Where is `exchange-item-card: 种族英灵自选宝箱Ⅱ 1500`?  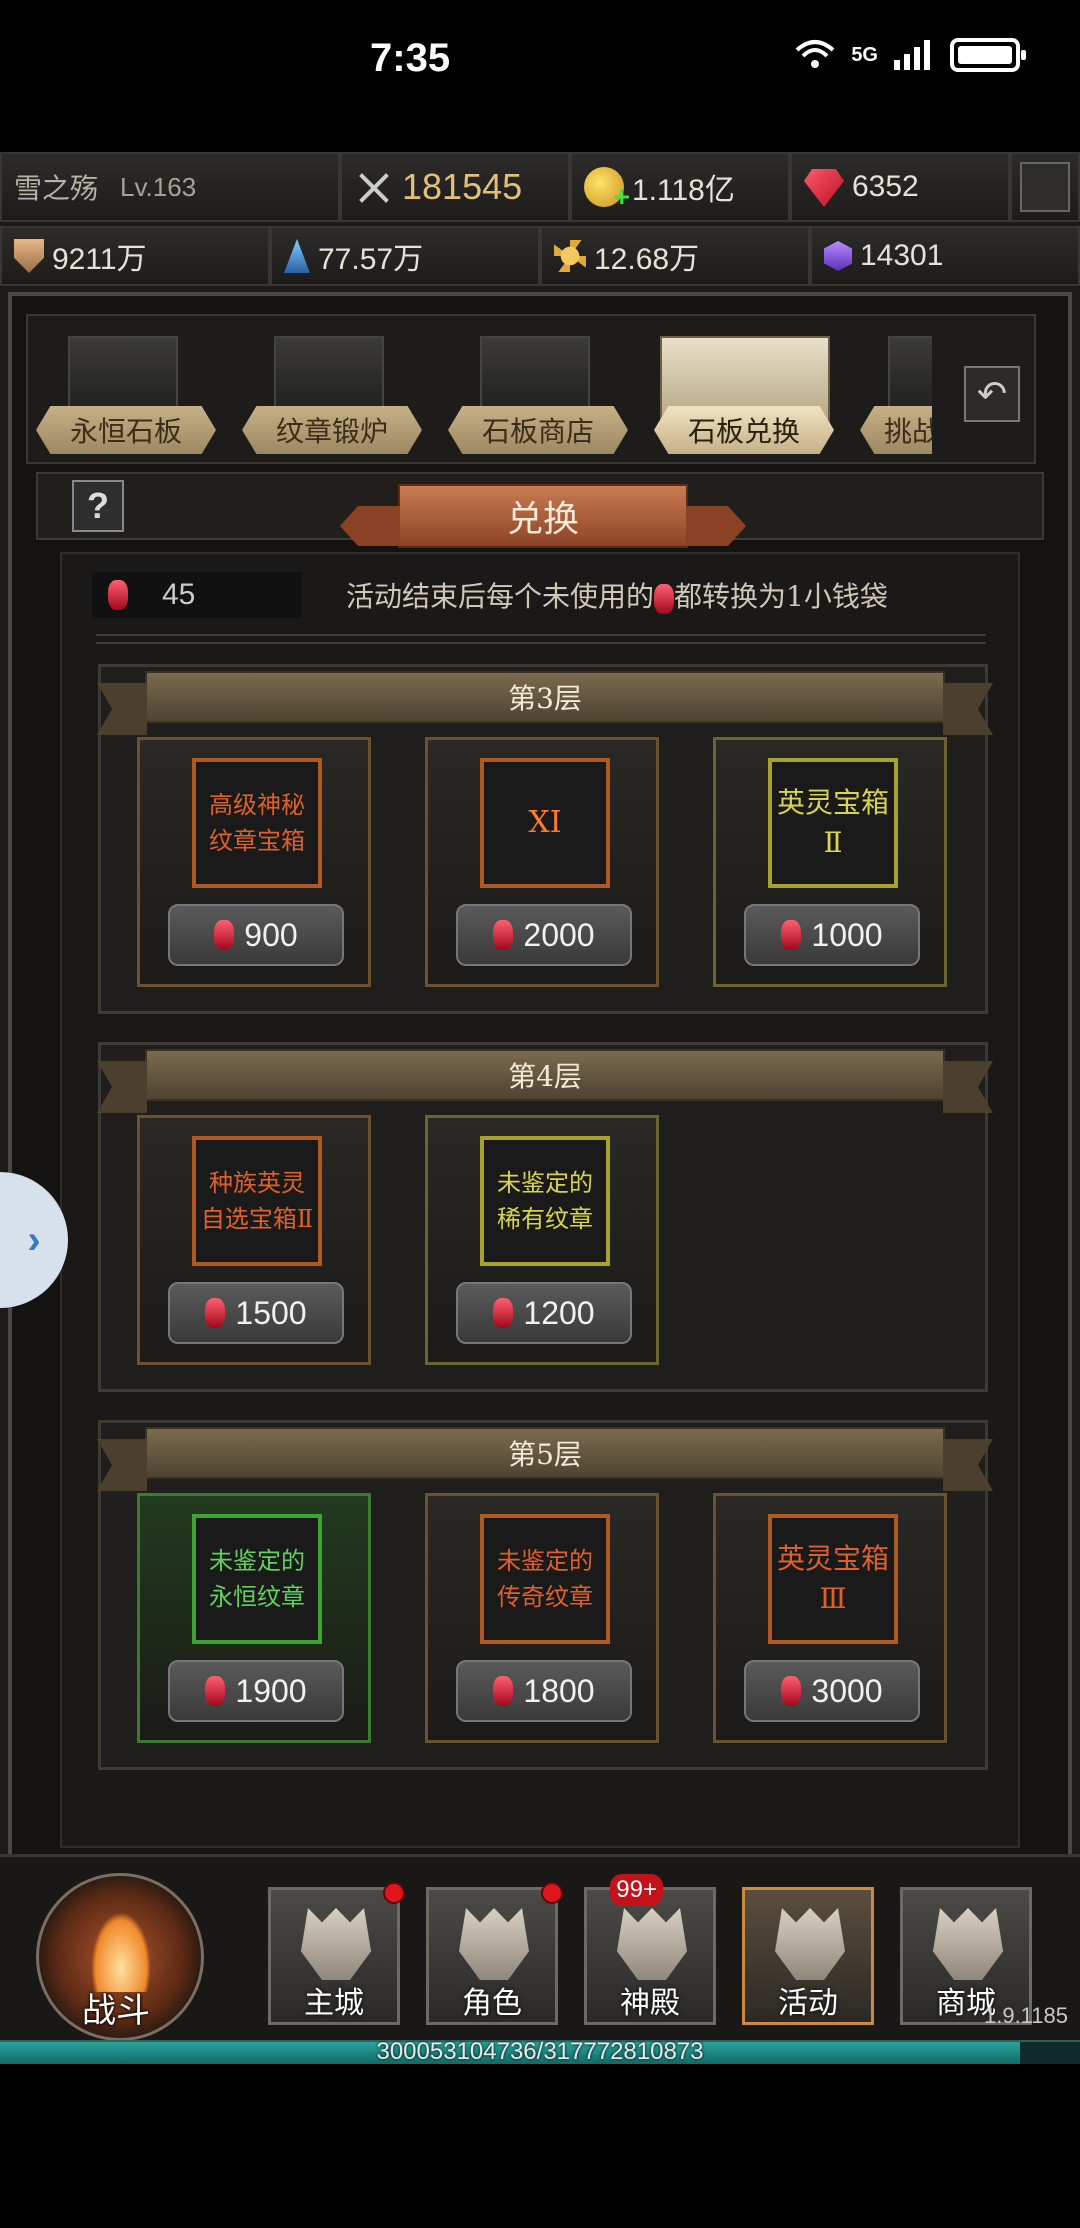
exchange-item-card: 种族英灵自选宝箱Ⅱ 1500 is located at coordinates (254, 1240).